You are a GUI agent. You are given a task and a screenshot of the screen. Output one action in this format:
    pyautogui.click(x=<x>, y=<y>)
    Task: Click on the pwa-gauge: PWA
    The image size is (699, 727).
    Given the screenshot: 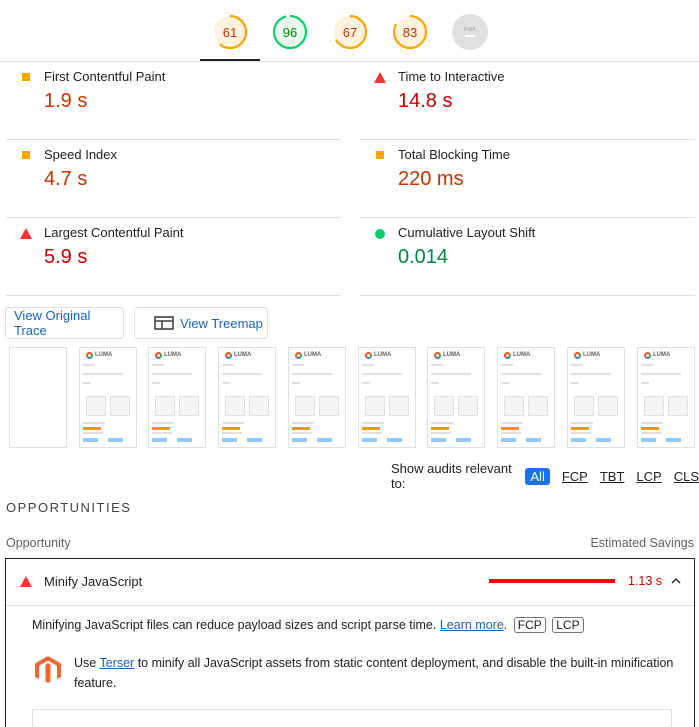 What is the action you would take?
    pyautogui.click(x=470, y=32)
    